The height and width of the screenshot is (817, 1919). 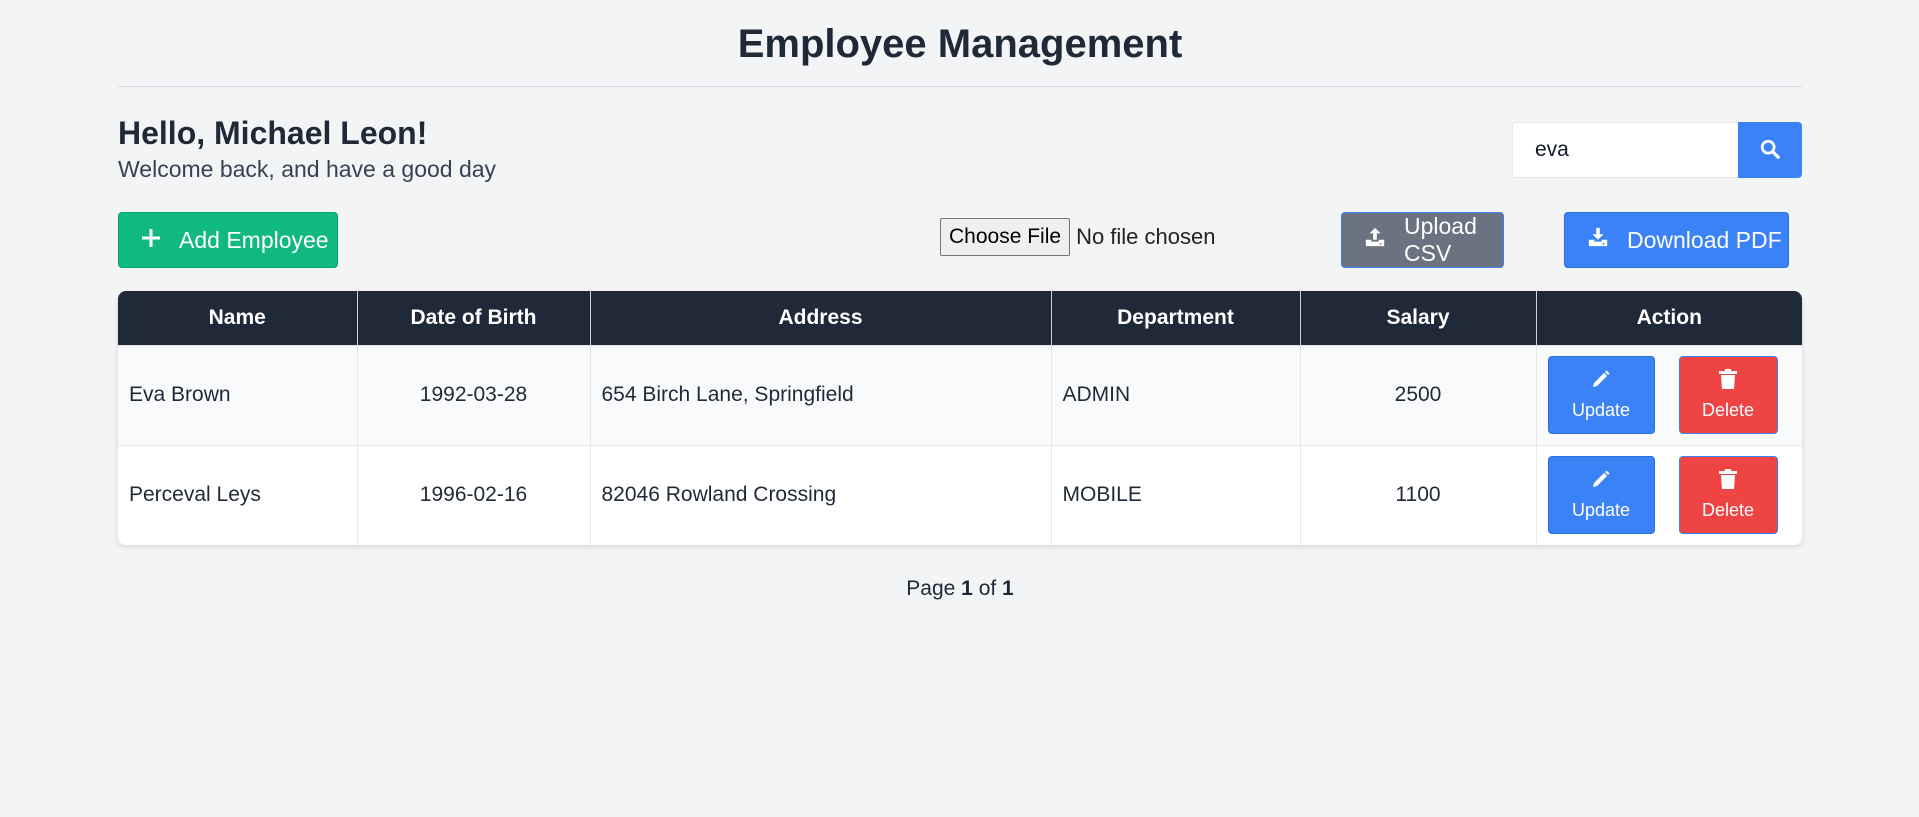 I want to click on cell-department: MOBILE, so click(x=1176, y=494).